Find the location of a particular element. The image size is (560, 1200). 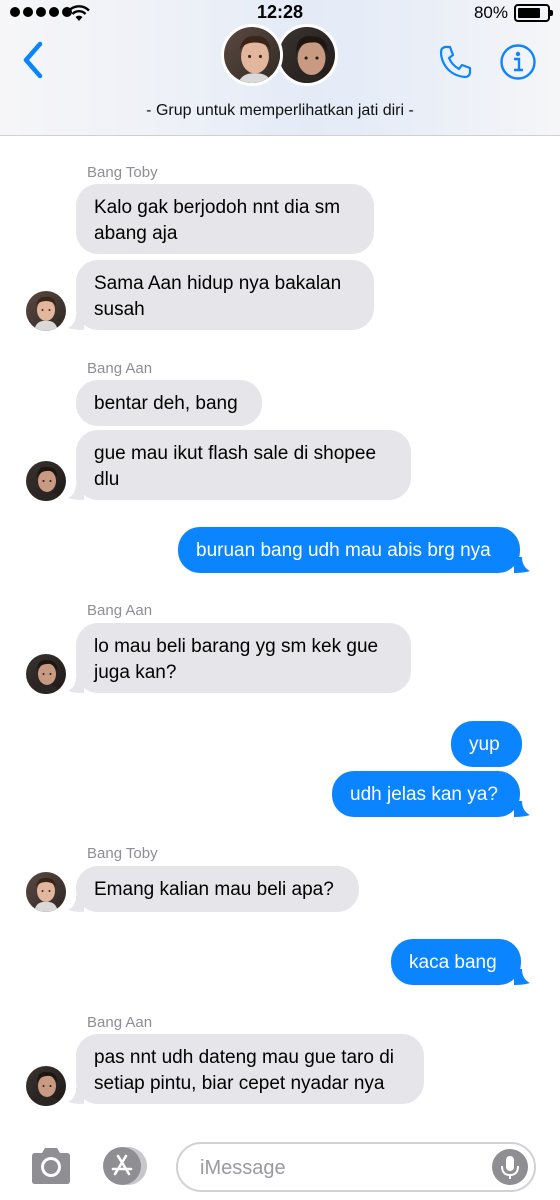

back-button is located at coordinates (36, 60).